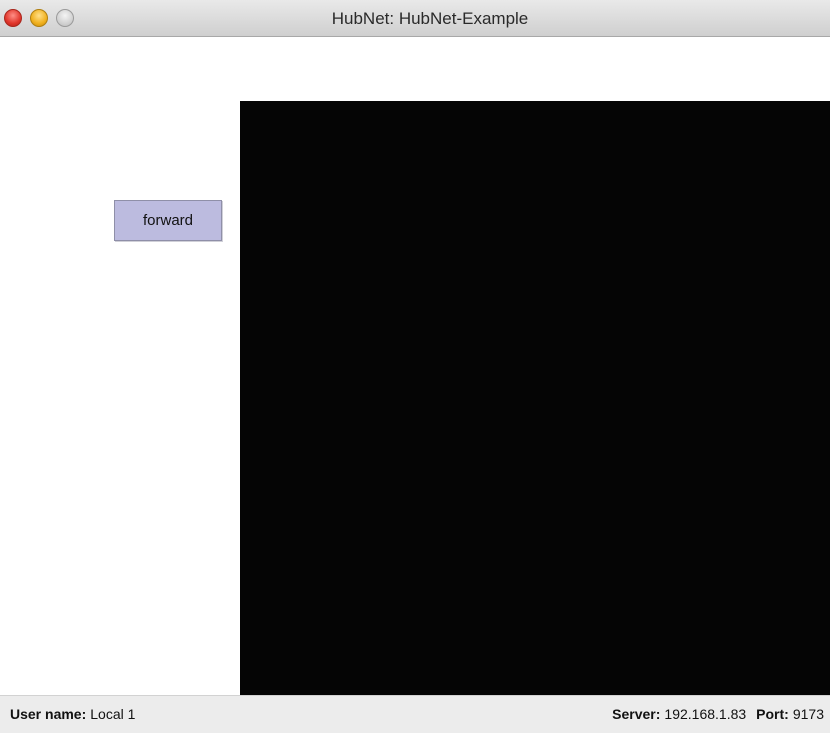 Image resolution: width=830 pixels, height=733 pixels. I want to click on forward-button: forward, so click(168, 220).